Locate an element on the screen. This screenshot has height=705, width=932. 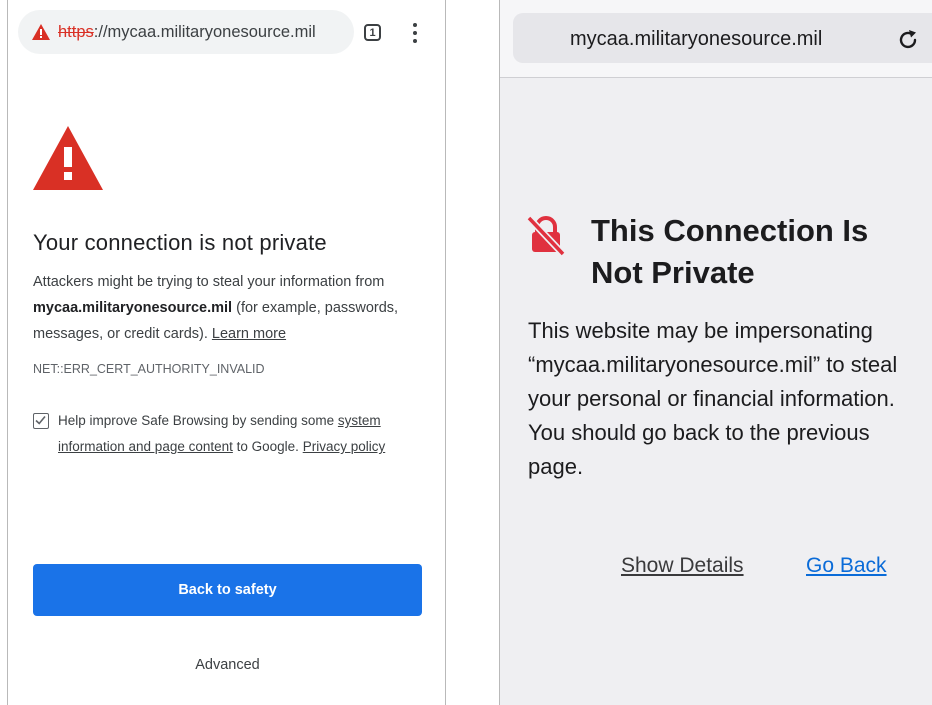
page-title: This Connection Is Not Private is located at coordinates (730, 251).